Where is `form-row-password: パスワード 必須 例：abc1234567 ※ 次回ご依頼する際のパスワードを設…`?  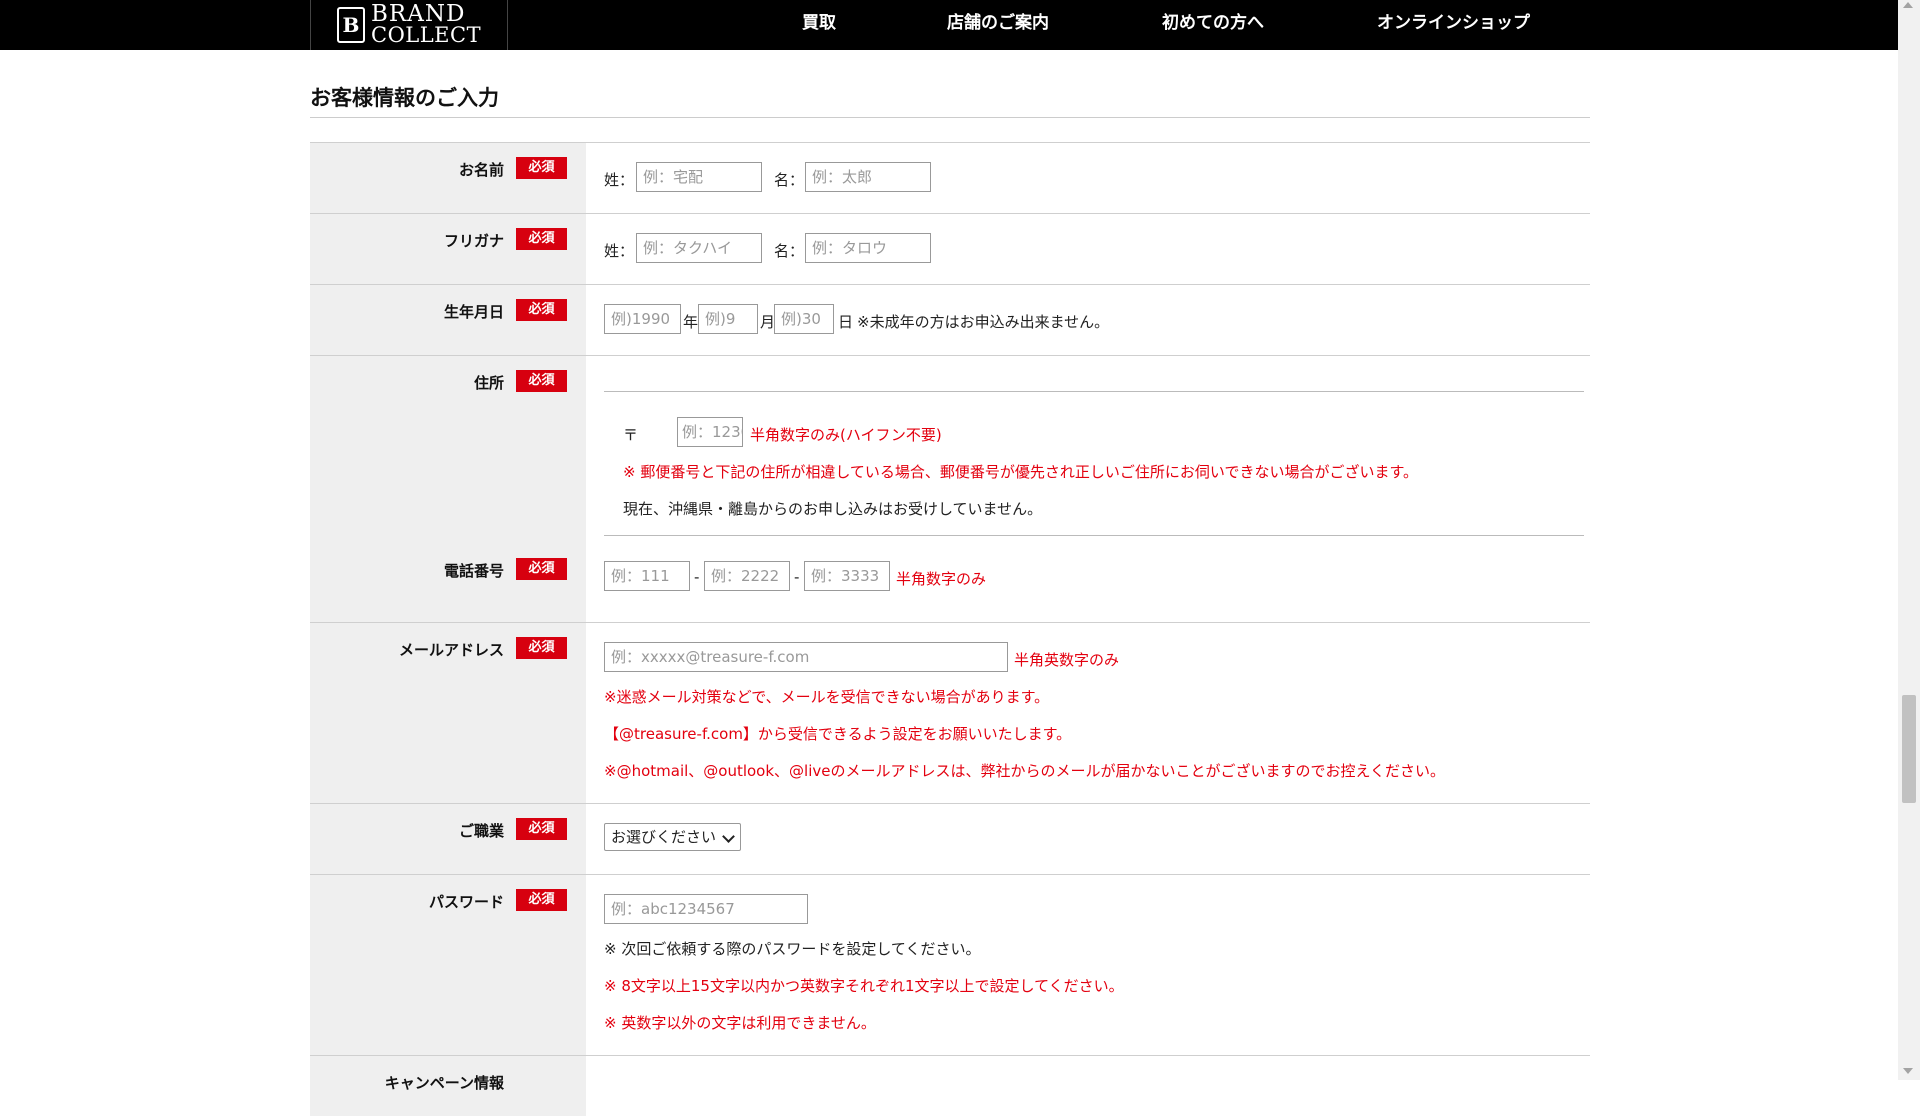 form-row-password: パスワード 必須 例：abc1234567 ※ 次回ご依頼する際のパスワードを設… is located at coordinates (950, 964).